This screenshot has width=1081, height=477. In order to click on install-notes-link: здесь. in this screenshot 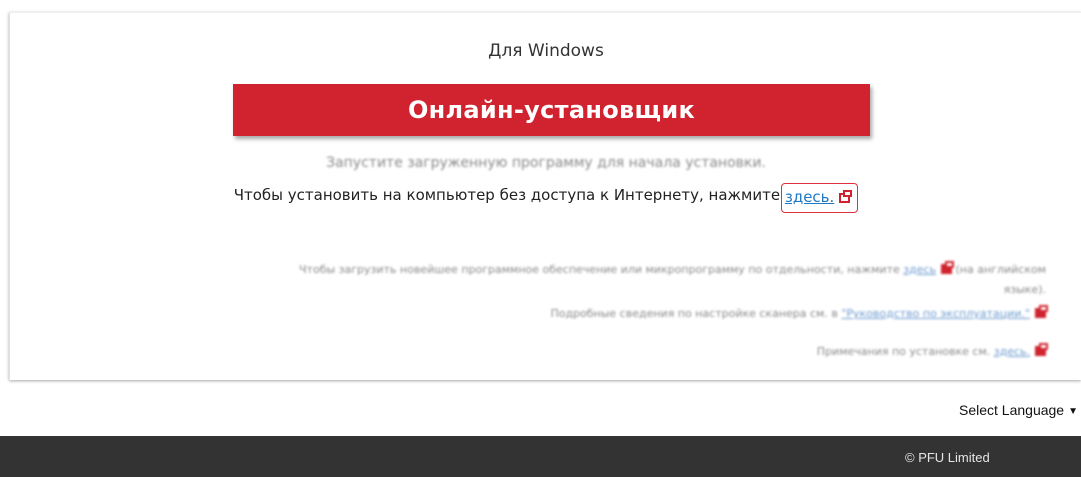, I will do `click(1012, 351)`.